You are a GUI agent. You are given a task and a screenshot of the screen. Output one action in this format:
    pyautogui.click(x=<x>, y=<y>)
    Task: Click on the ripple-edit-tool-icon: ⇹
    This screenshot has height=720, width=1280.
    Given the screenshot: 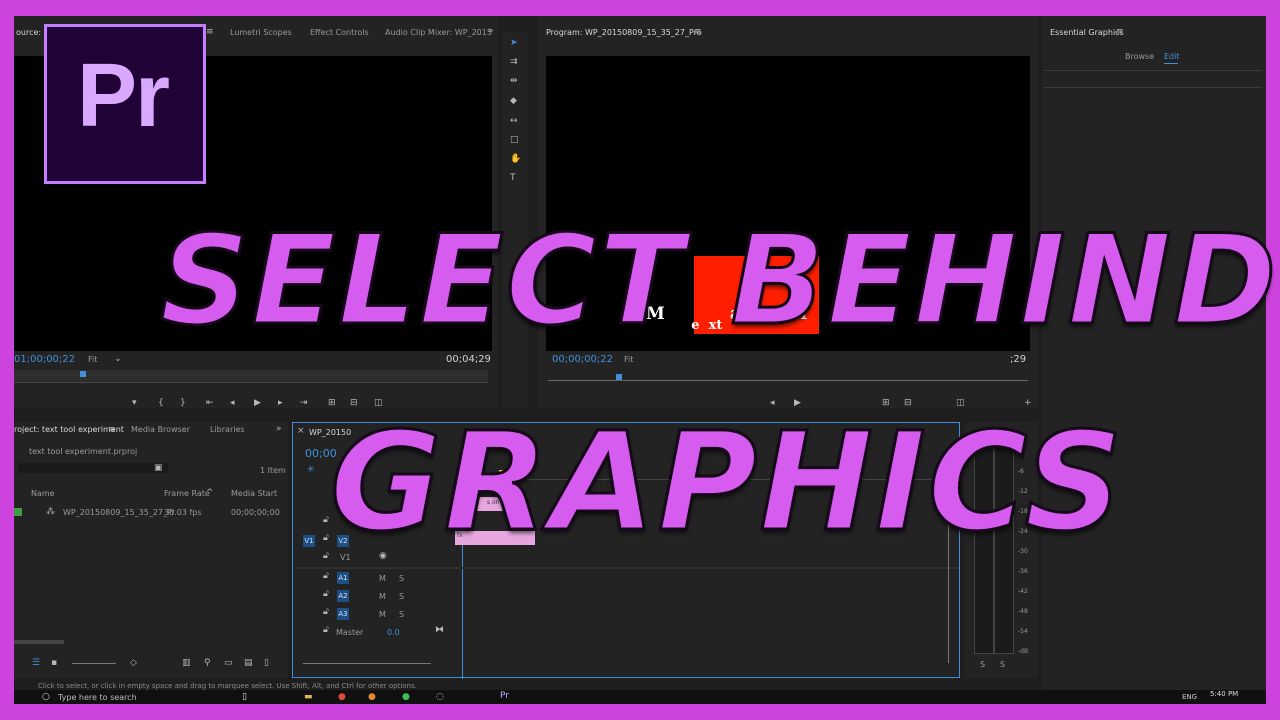 What is the action you would take?
    pyautogui.click(x=514, y=81)
    